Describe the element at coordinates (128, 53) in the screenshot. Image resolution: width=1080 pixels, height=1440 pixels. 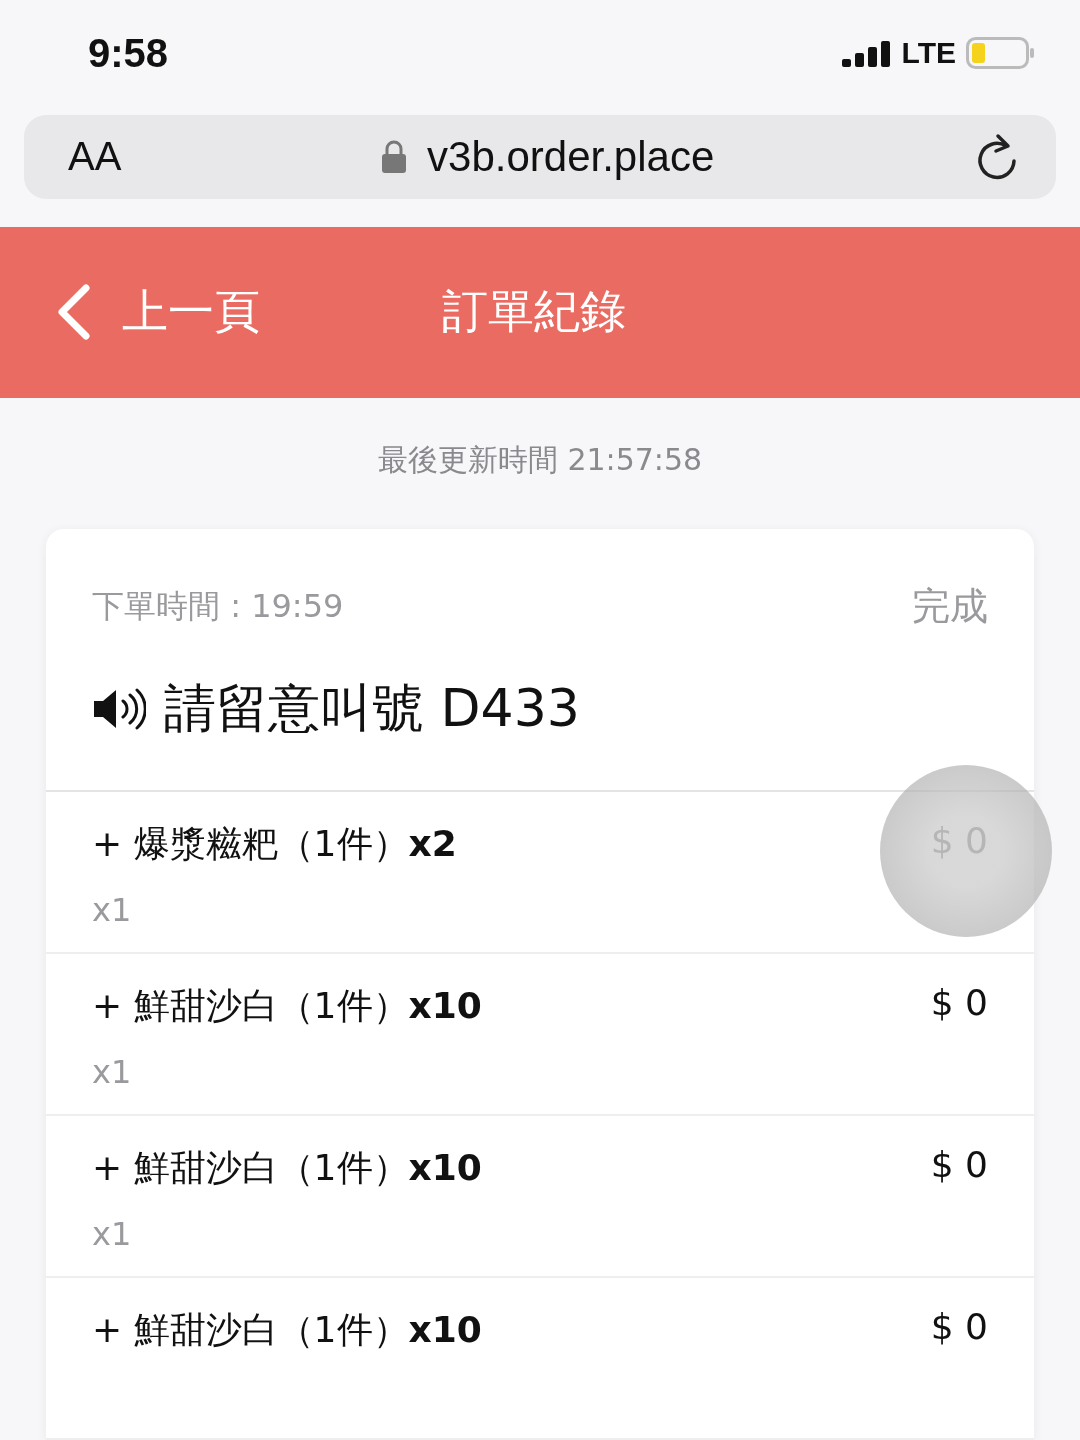
I see `clock-time: 9:58` at that location.